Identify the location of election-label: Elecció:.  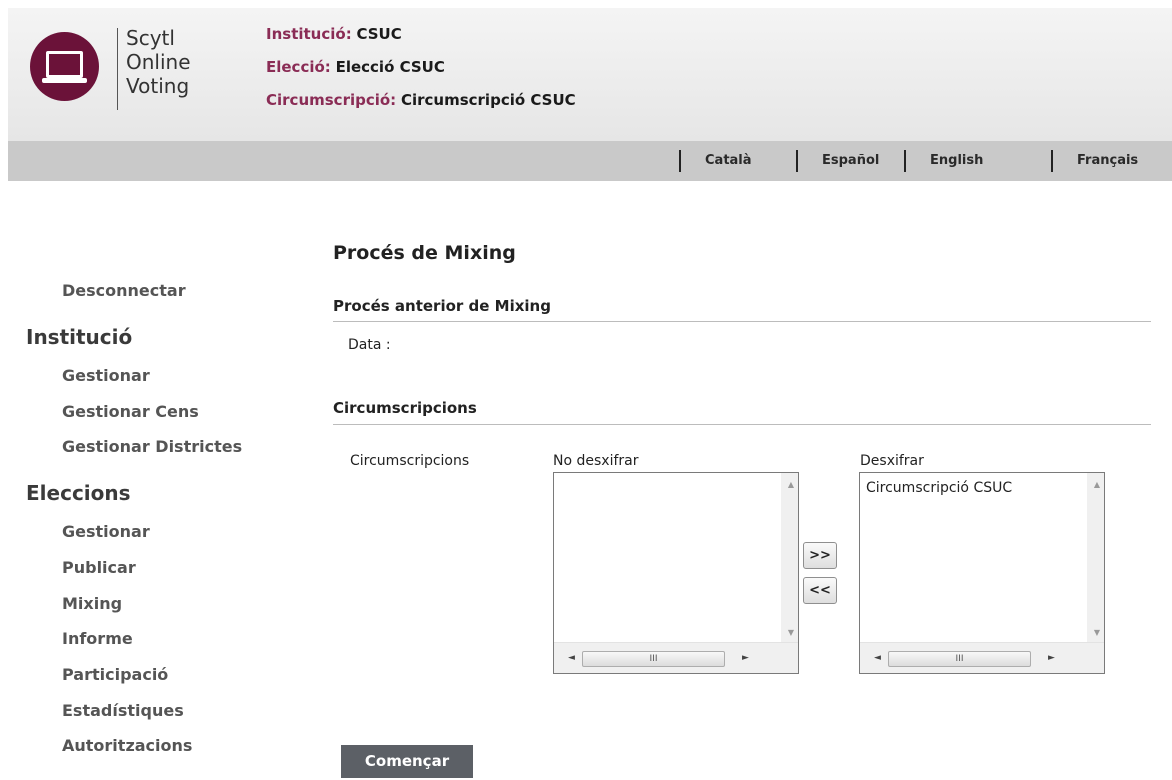
(298, 67).